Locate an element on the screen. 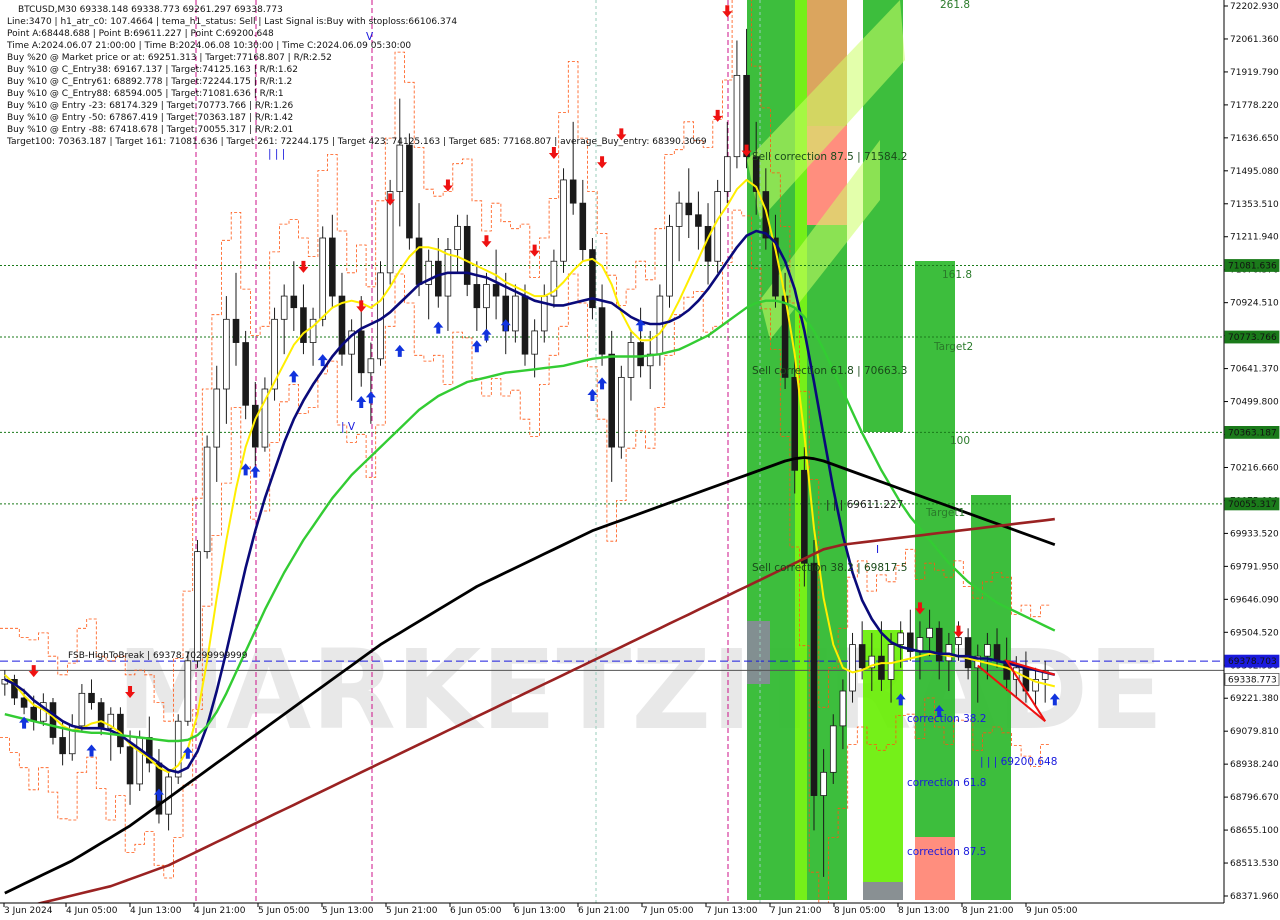  point-b-label: | | | 69611.227 is located at coordinates (864, 505).